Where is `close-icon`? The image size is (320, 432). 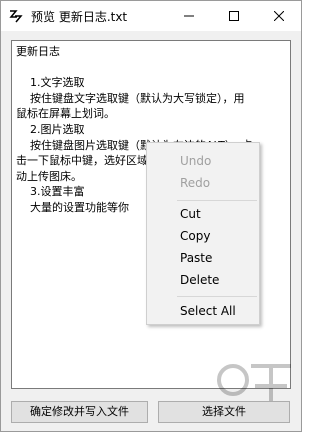
close-icon is located at coordinates (278, 16).